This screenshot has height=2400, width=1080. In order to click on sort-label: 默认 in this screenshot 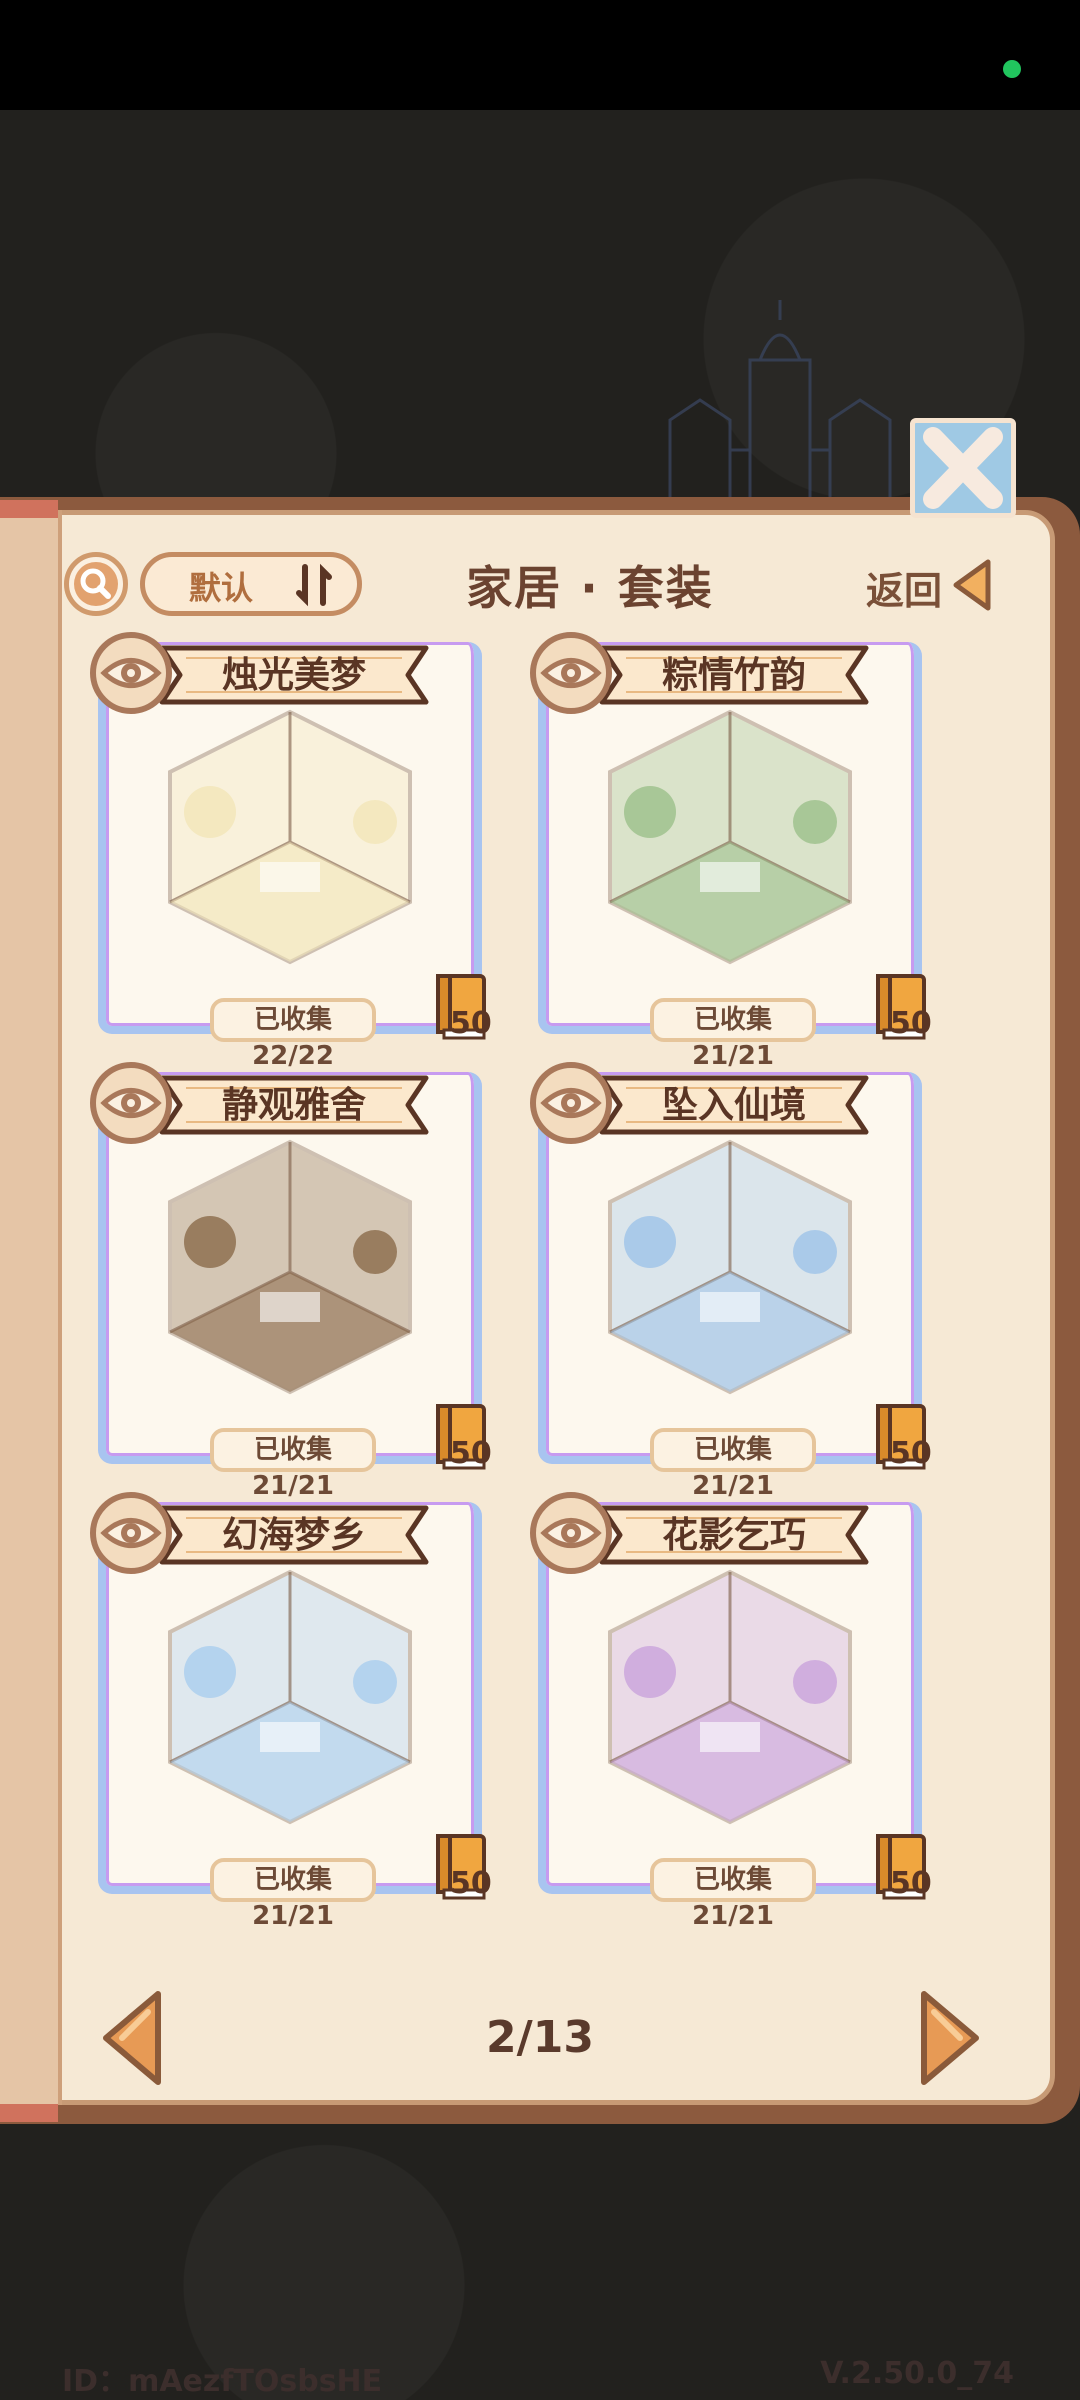, I will do `click(221, 588)`.